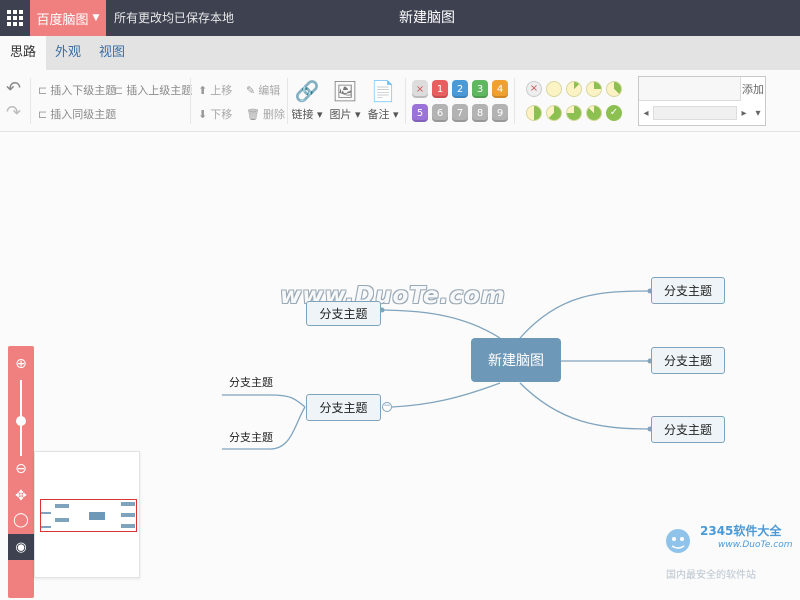  I want to click on caret-down-icon: ▼, so click(96, 18).